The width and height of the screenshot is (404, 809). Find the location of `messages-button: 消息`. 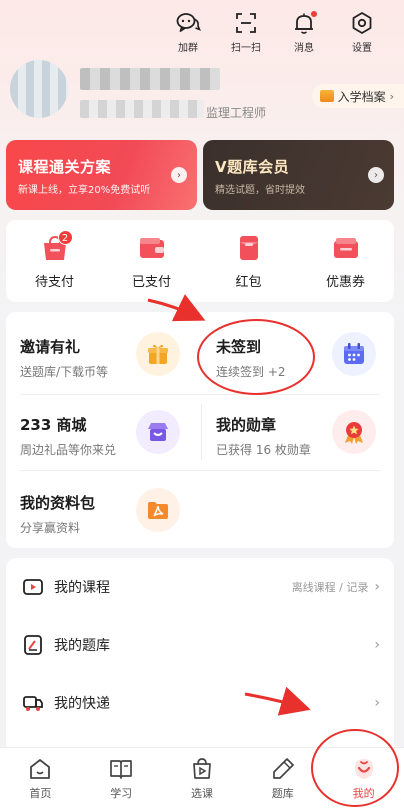

messages-button: 消息 is located at coordinates (304, 32).